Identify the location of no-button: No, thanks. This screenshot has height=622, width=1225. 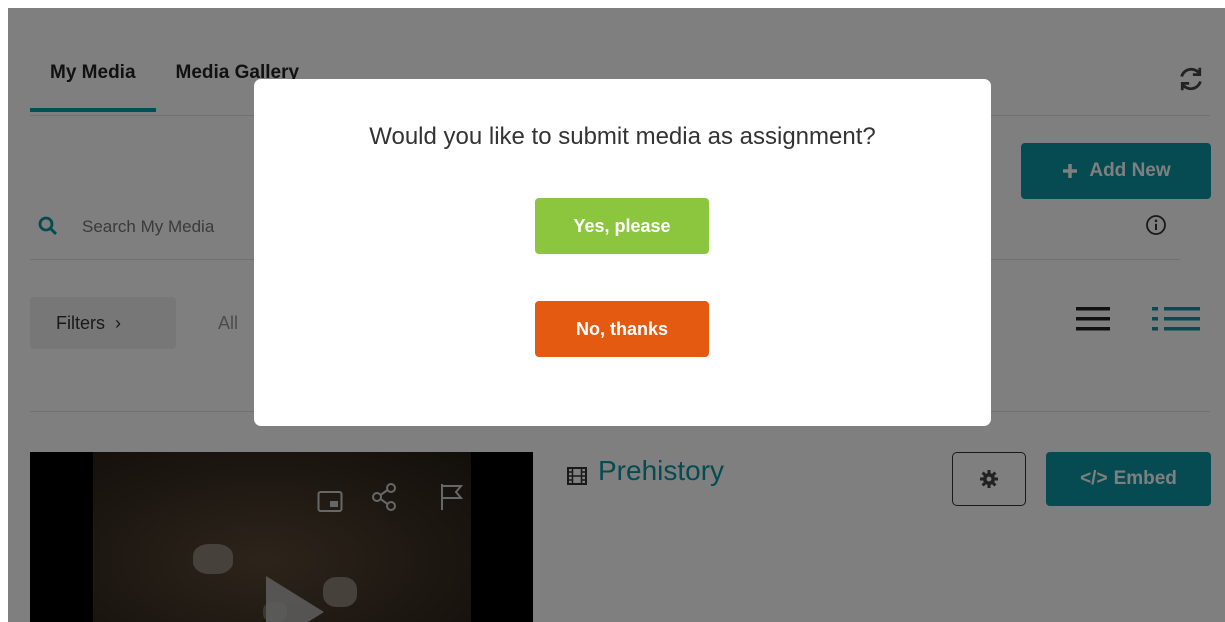
(622, 329).